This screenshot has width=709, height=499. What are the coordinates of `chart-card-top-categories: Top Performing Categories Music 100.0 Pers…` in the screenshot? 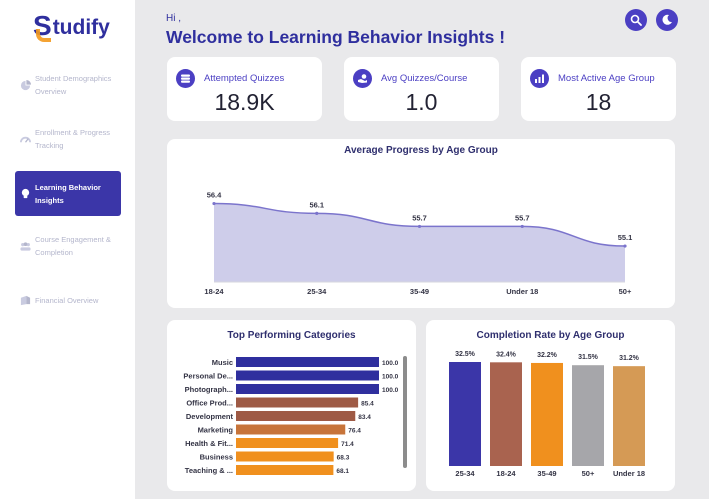 It's located at (291, 405).